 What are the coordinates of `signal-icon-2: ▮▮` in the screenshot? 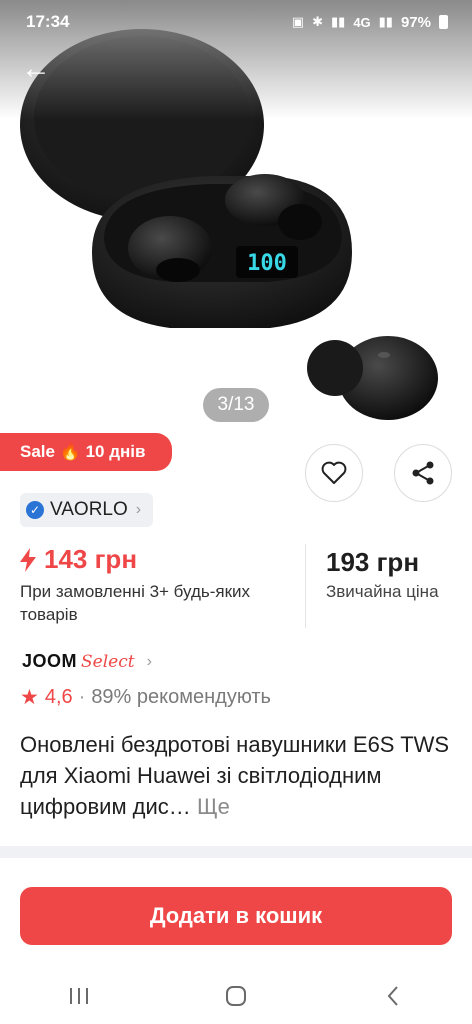 It's located at (385, 21).